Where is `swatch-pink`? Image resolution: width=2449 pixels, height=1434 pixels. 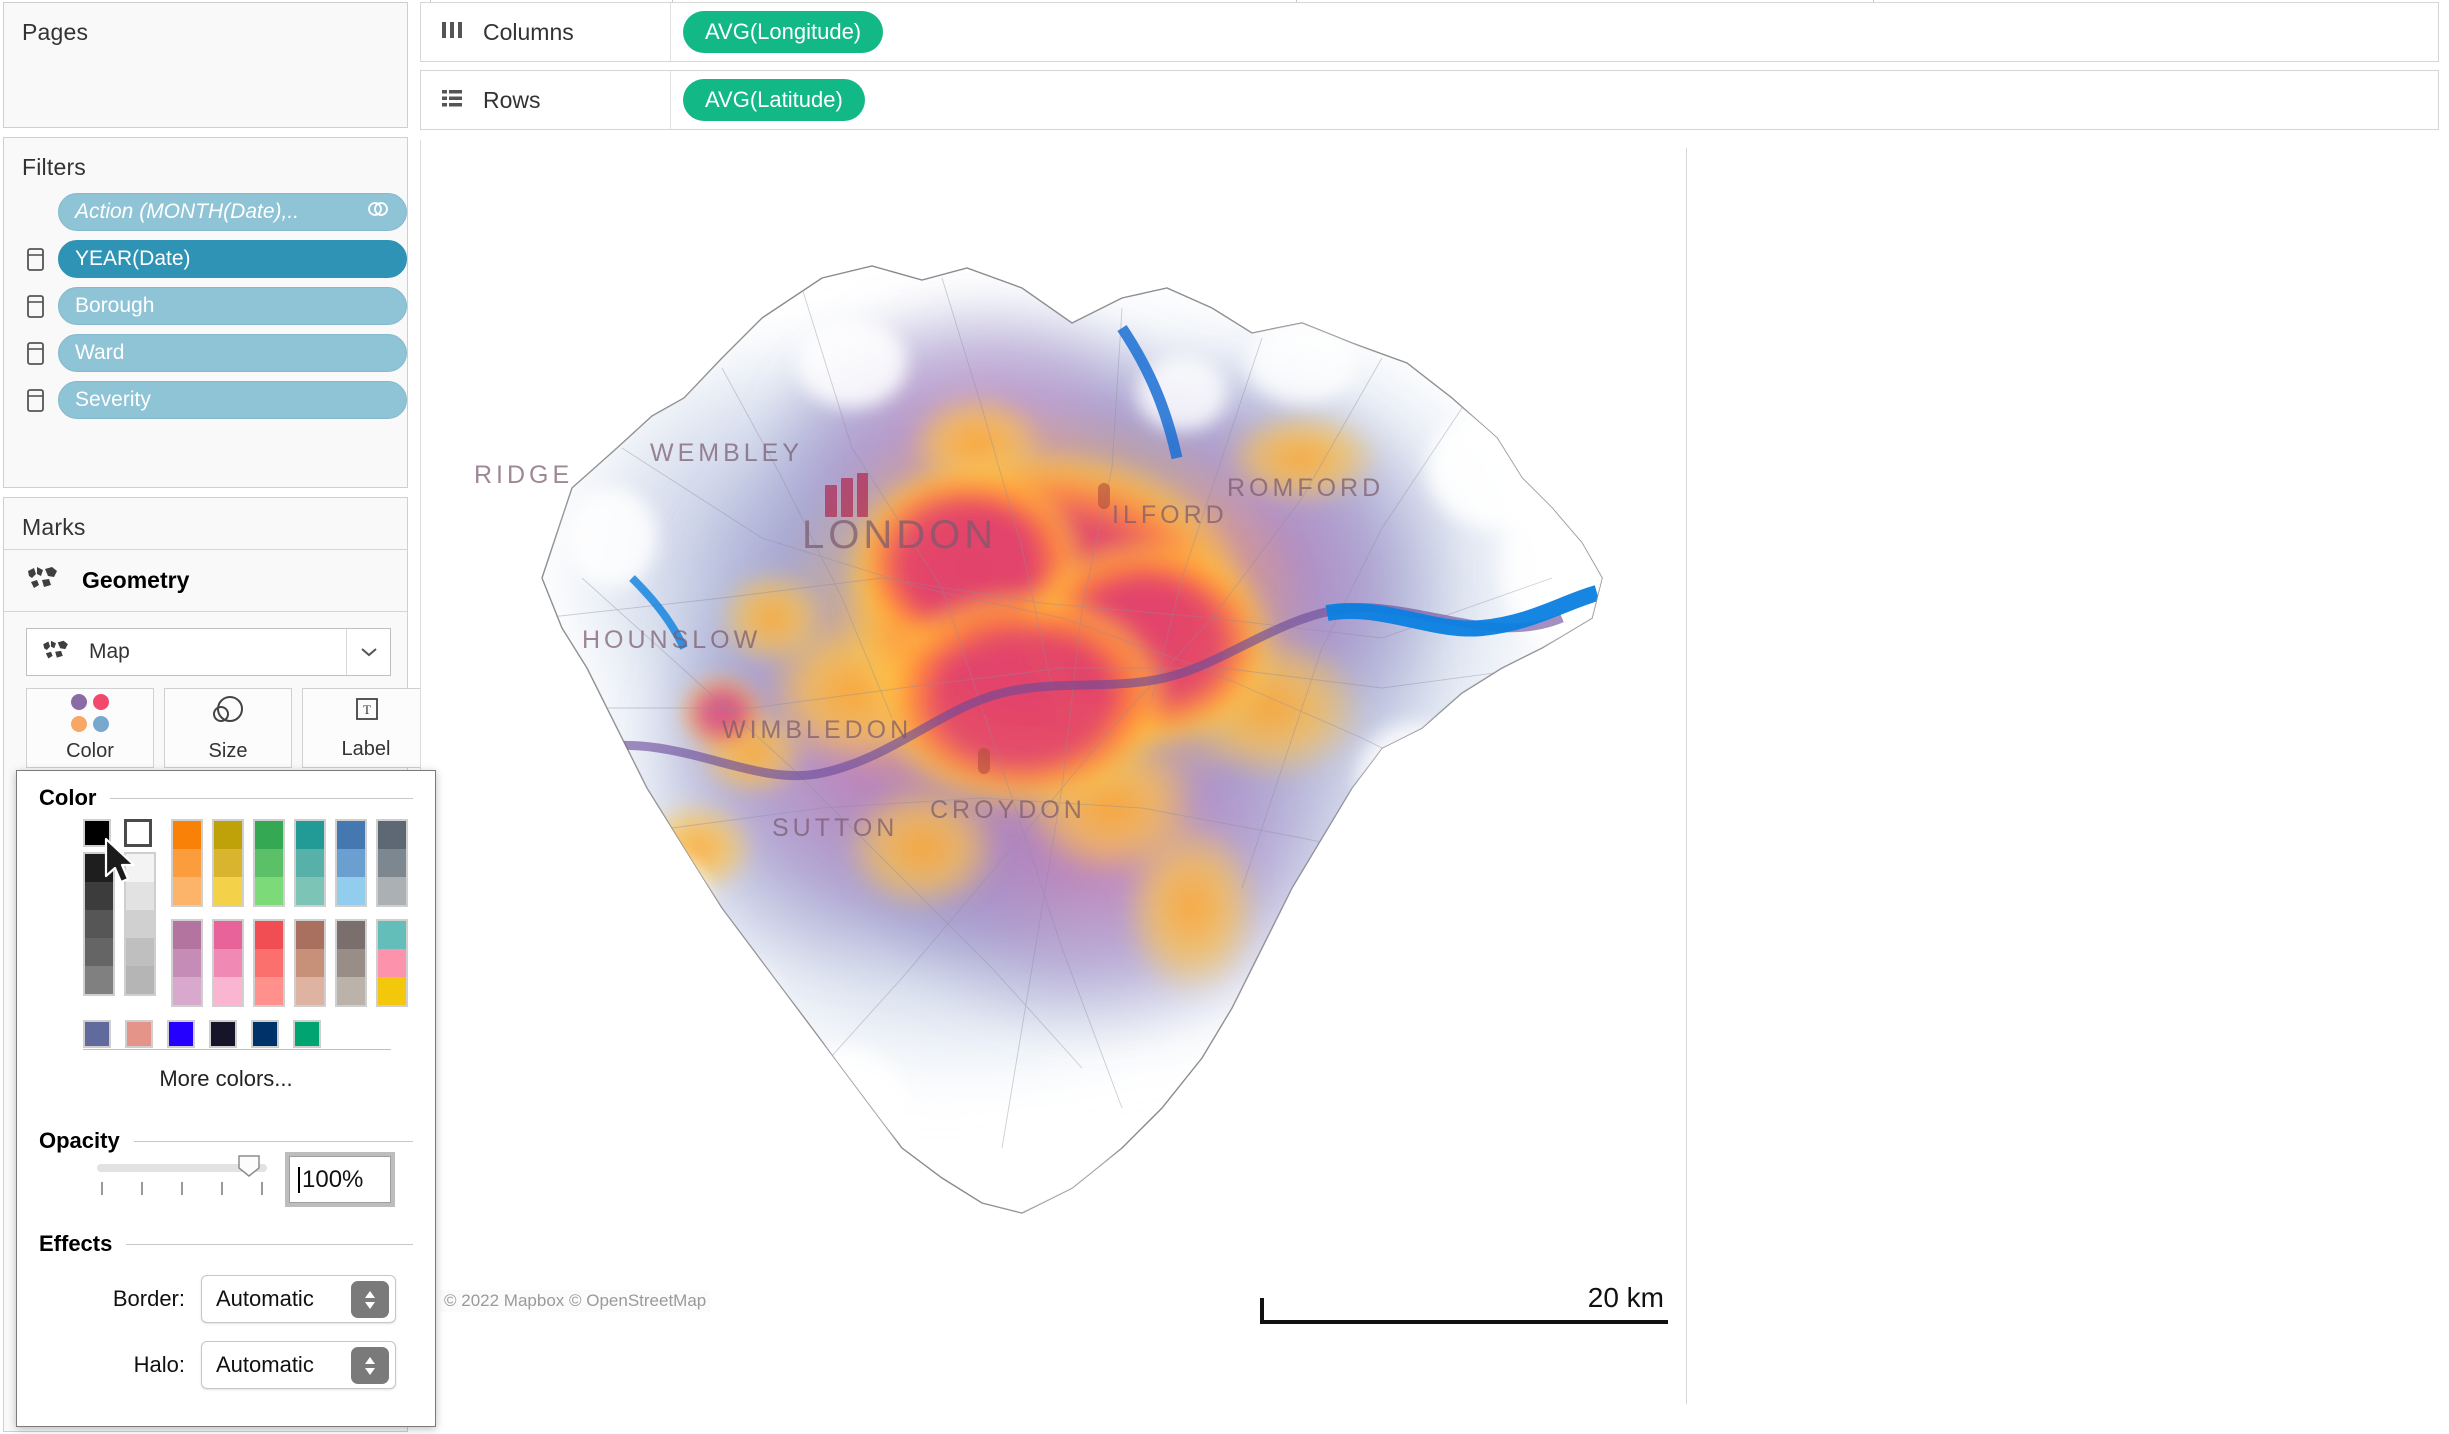 swatch-pink is located at coordinates (228, 963).